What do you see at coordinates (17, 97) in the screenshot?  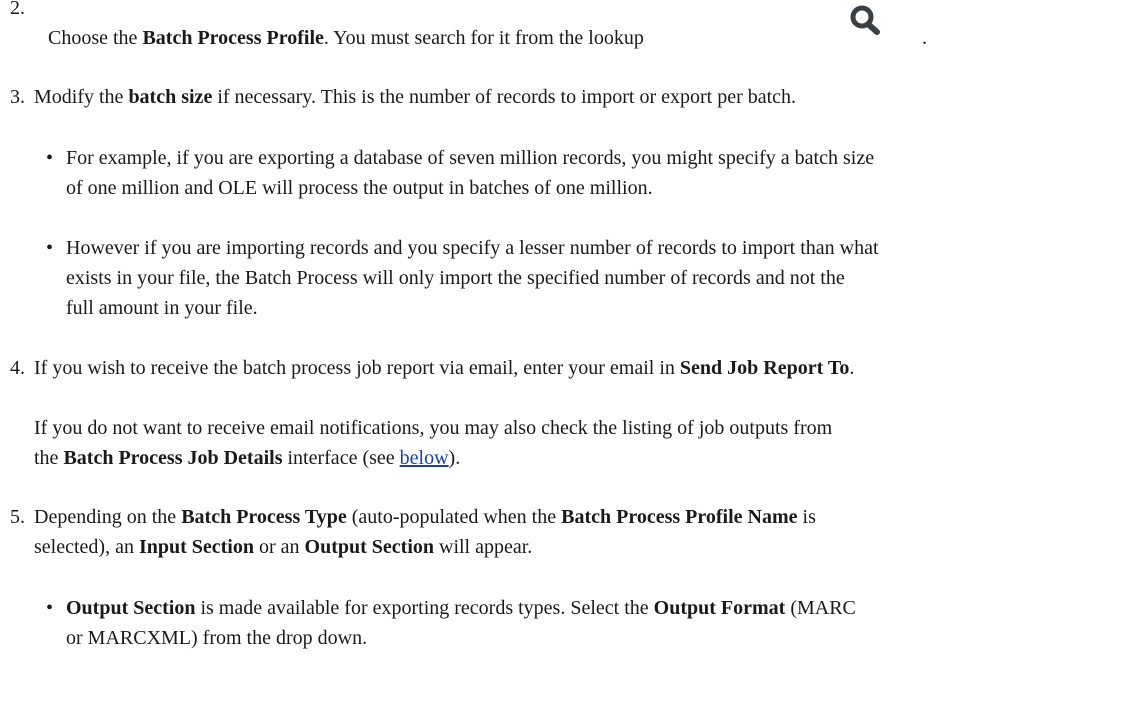 I see `step-3-number: 3.` at bounding box center [17, 97].